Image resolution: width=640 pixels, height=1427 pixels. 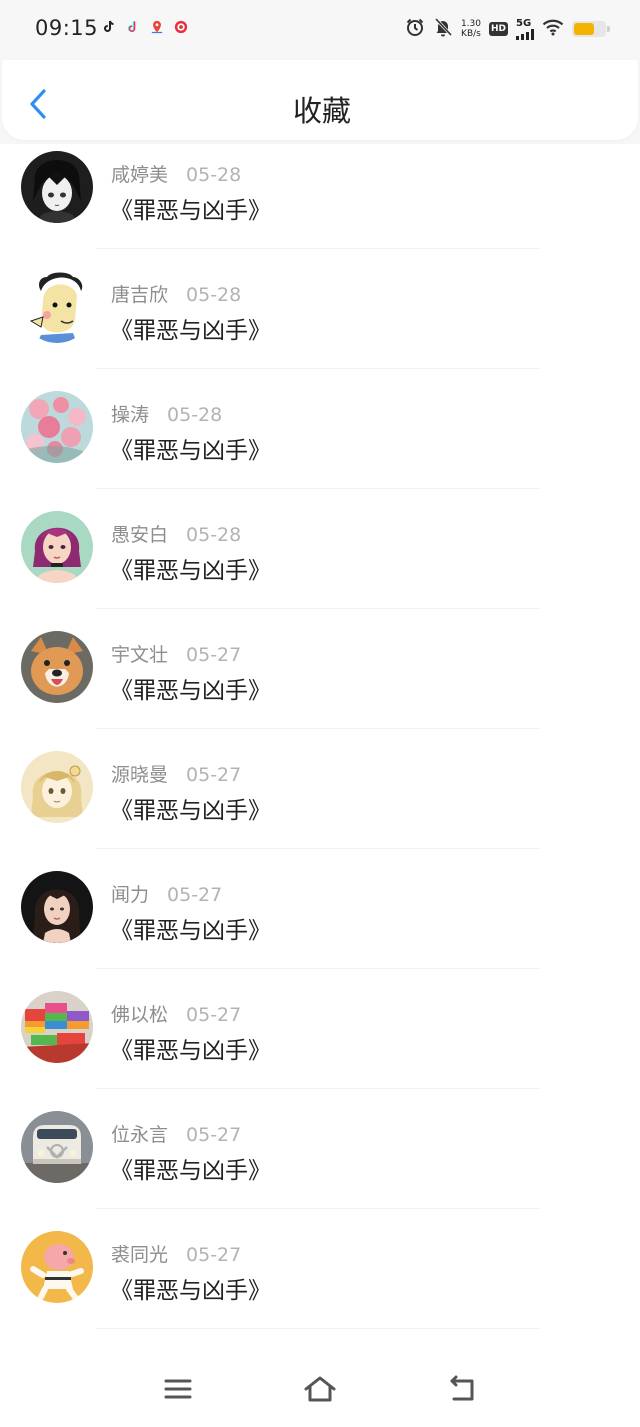 What do you see at coordinates (525, 34) in the screenshot?
I see `signal-bars-icon` at bounding box center [525, 34].